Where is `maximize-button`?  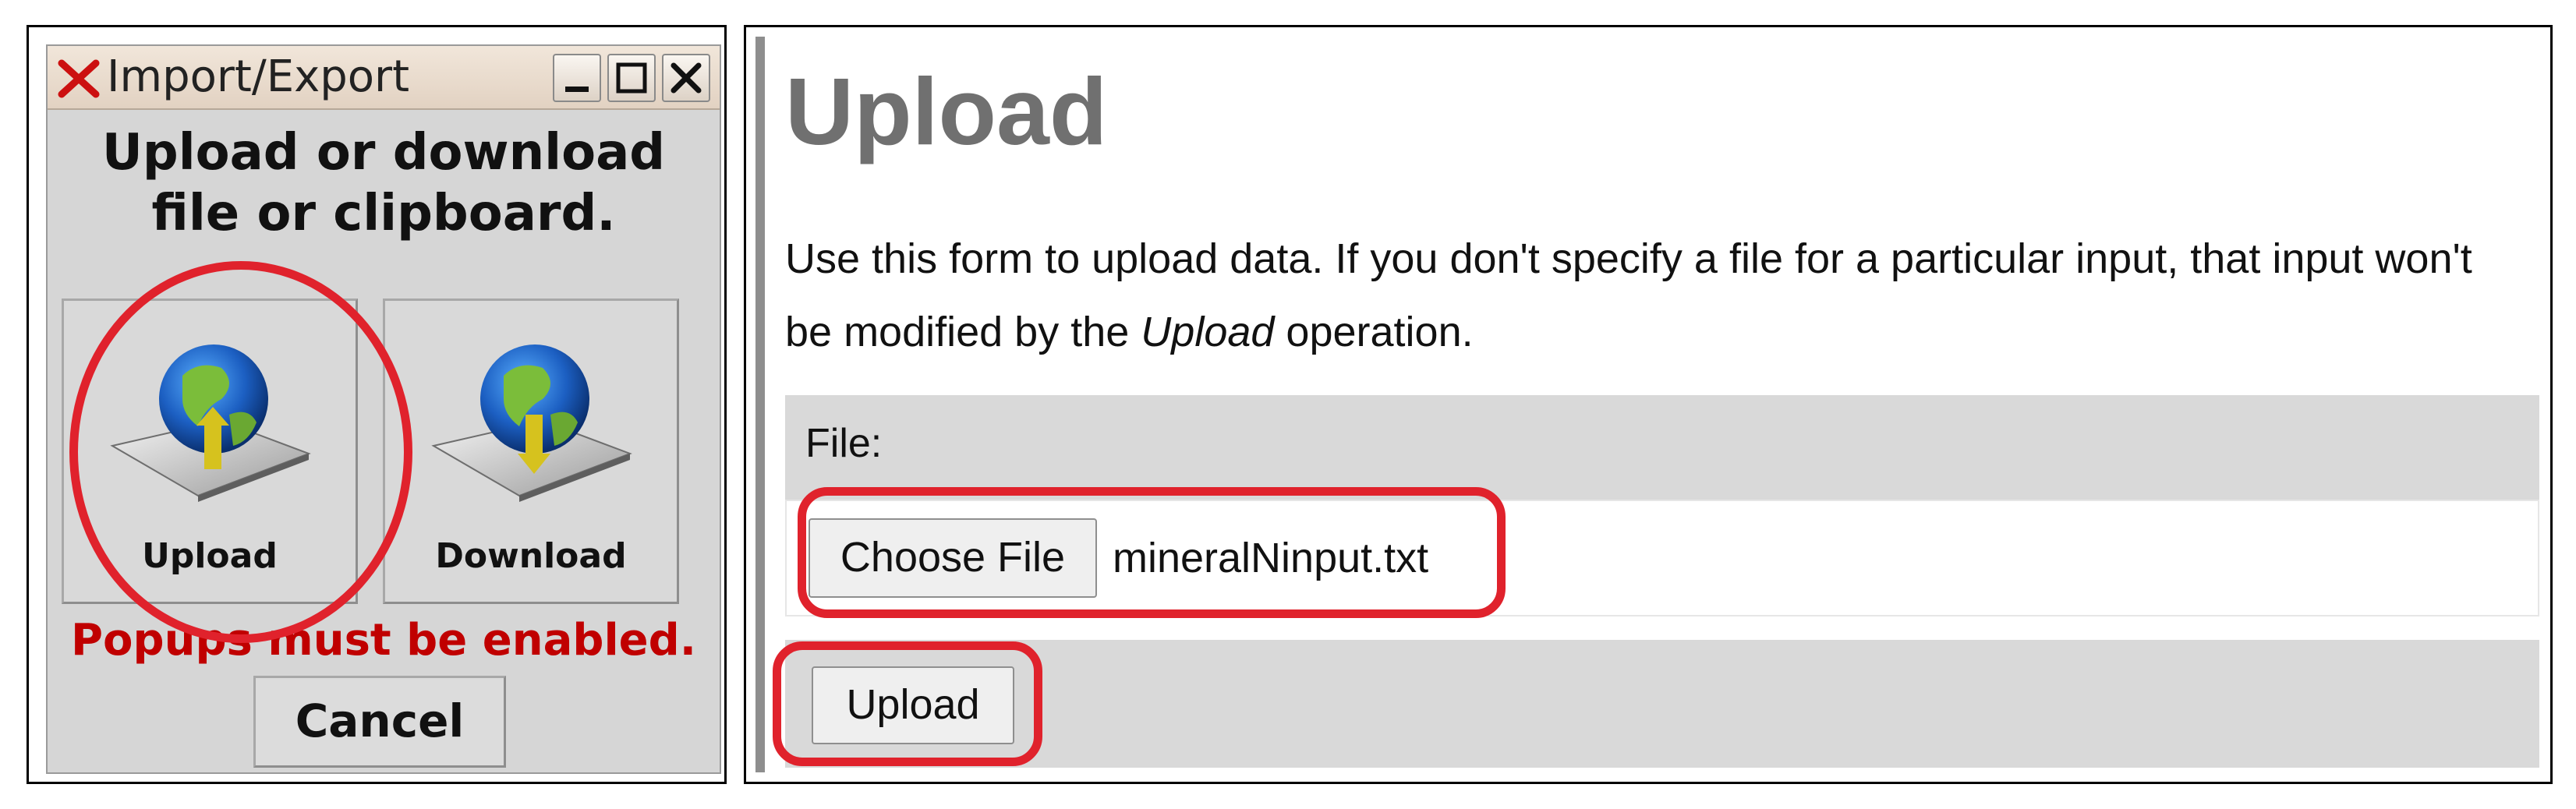 maximize-button is located at coordinates (631, 78).